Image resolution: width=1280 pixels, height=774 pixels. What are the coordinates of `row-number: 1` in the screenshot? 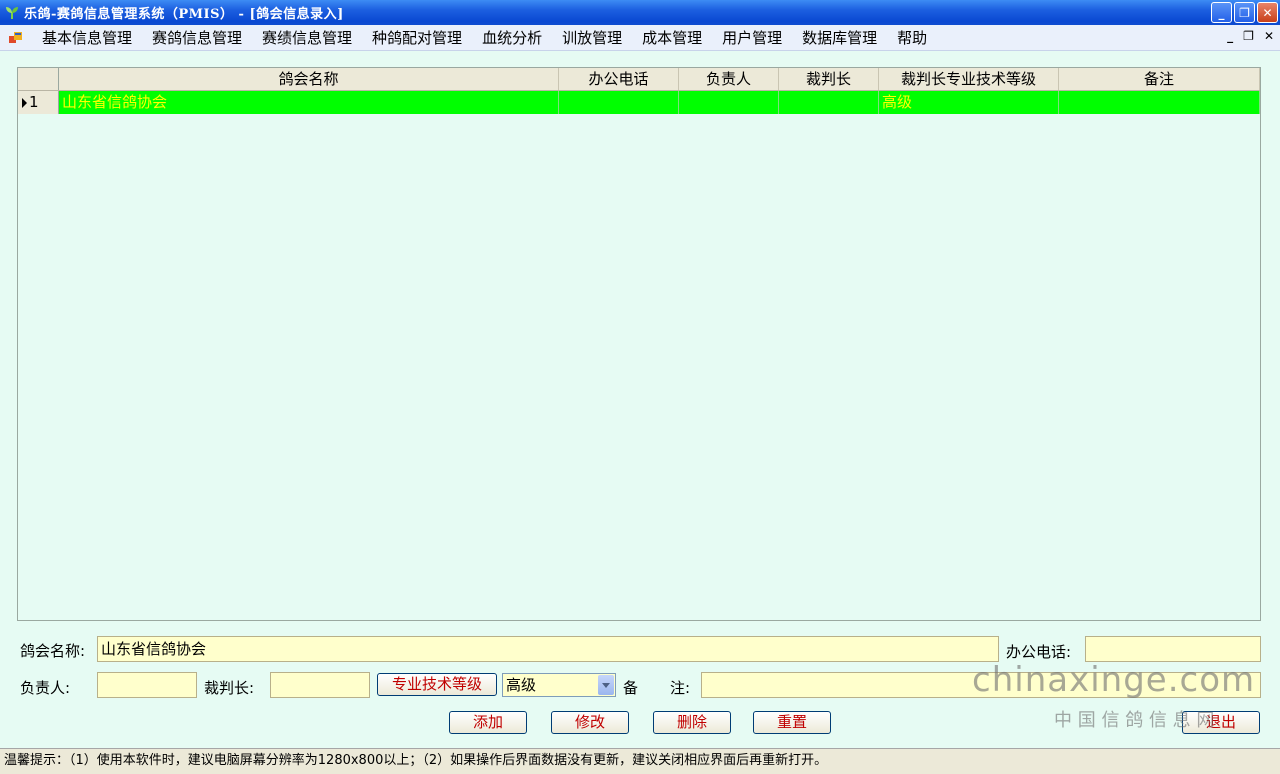 It's located at (34, 102).